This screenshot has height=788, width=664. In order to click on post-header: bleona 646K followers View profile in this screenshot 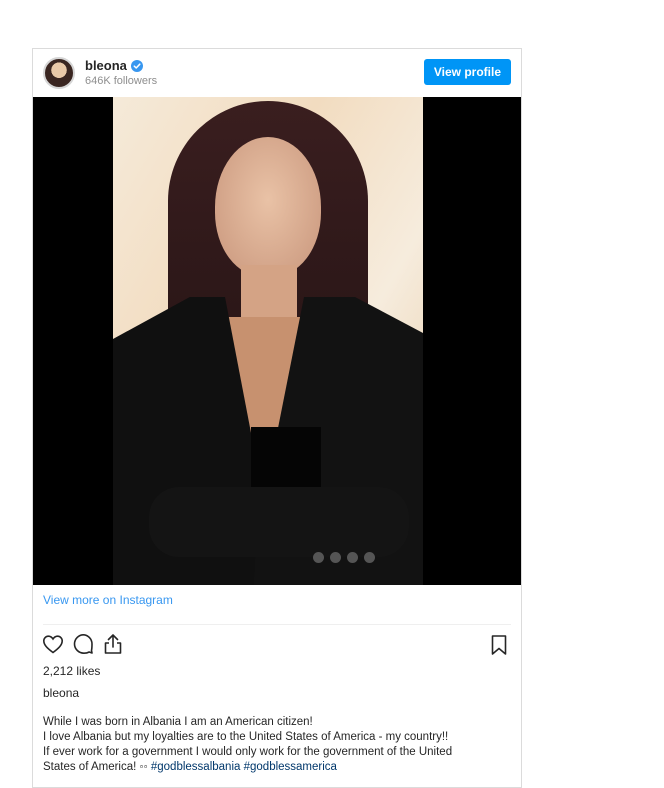, I will do `click(277, 73)`.